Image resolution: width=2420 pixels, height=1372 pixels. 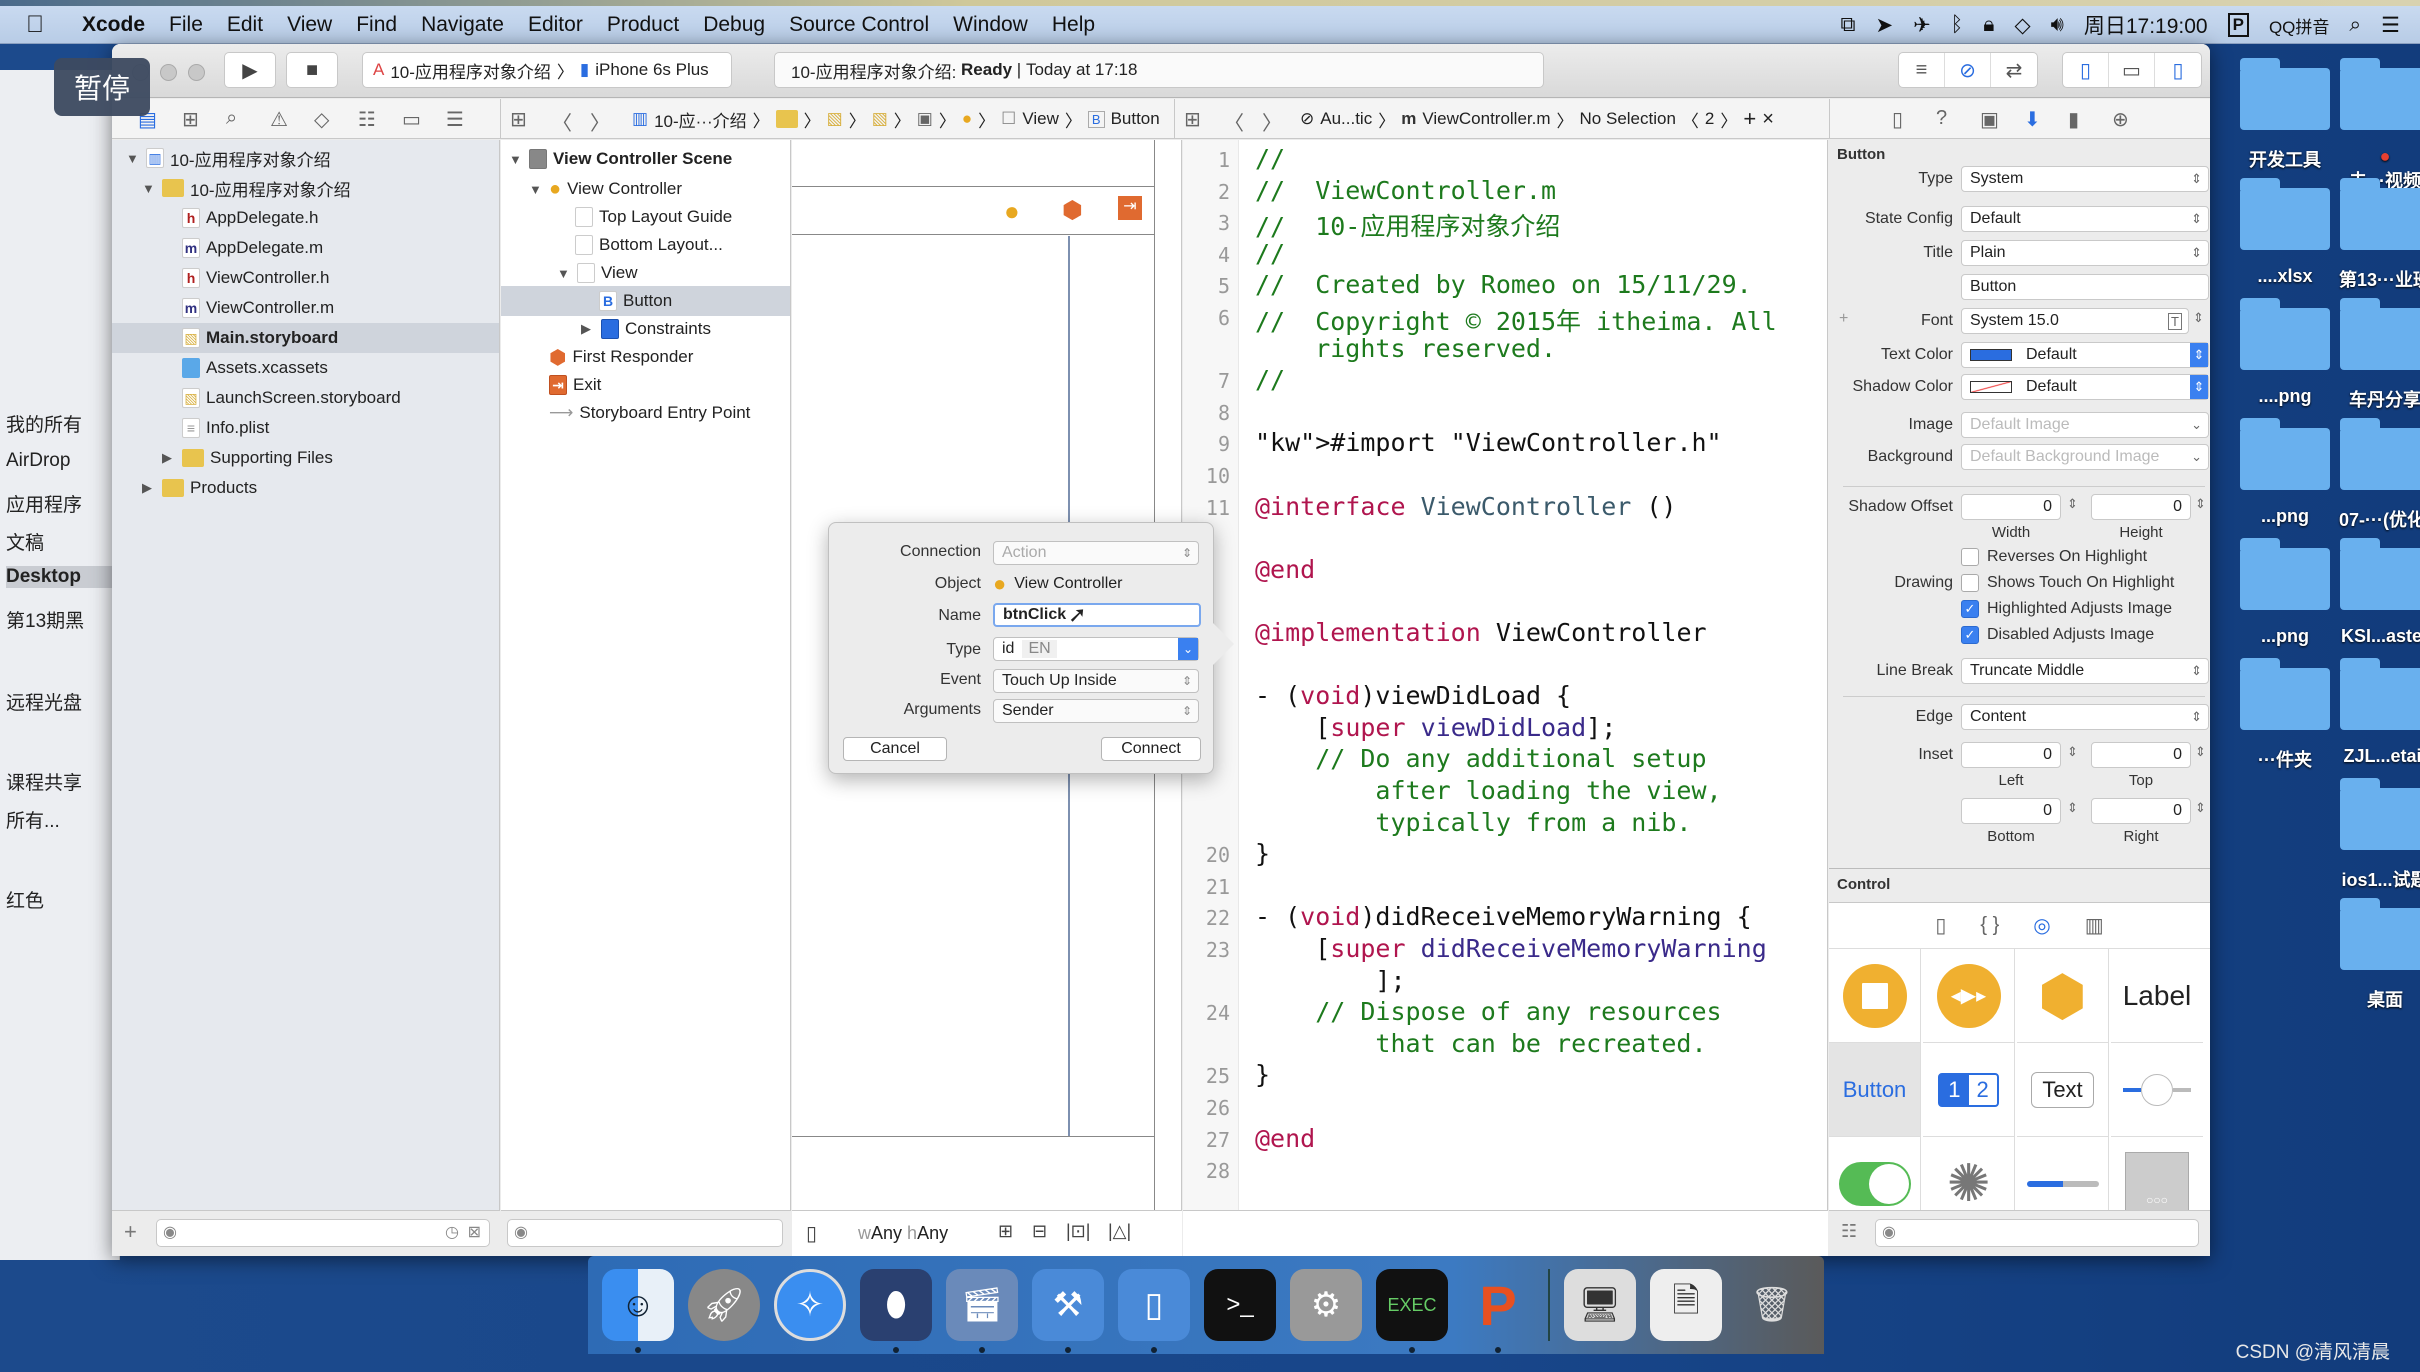 What do you see at coordinates (2014, 70) in the screenshot?
I see `version-editor-icon: ⇄` at bounding box center [2014, 70].